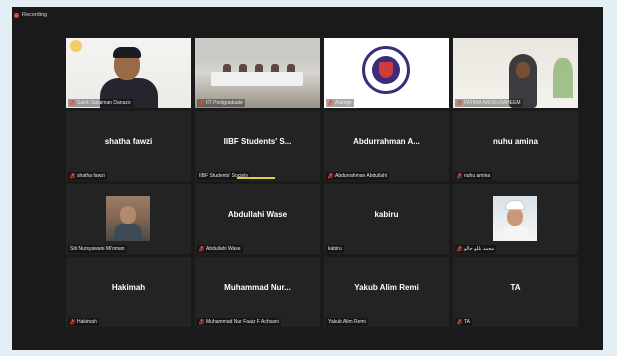 The height and width of the screenshot is (356, 617). What do you see at coordinates (224, 103) in the screenshot?
I see `participant-name: IIT Postgraduate` at bounding box center [224, 103].